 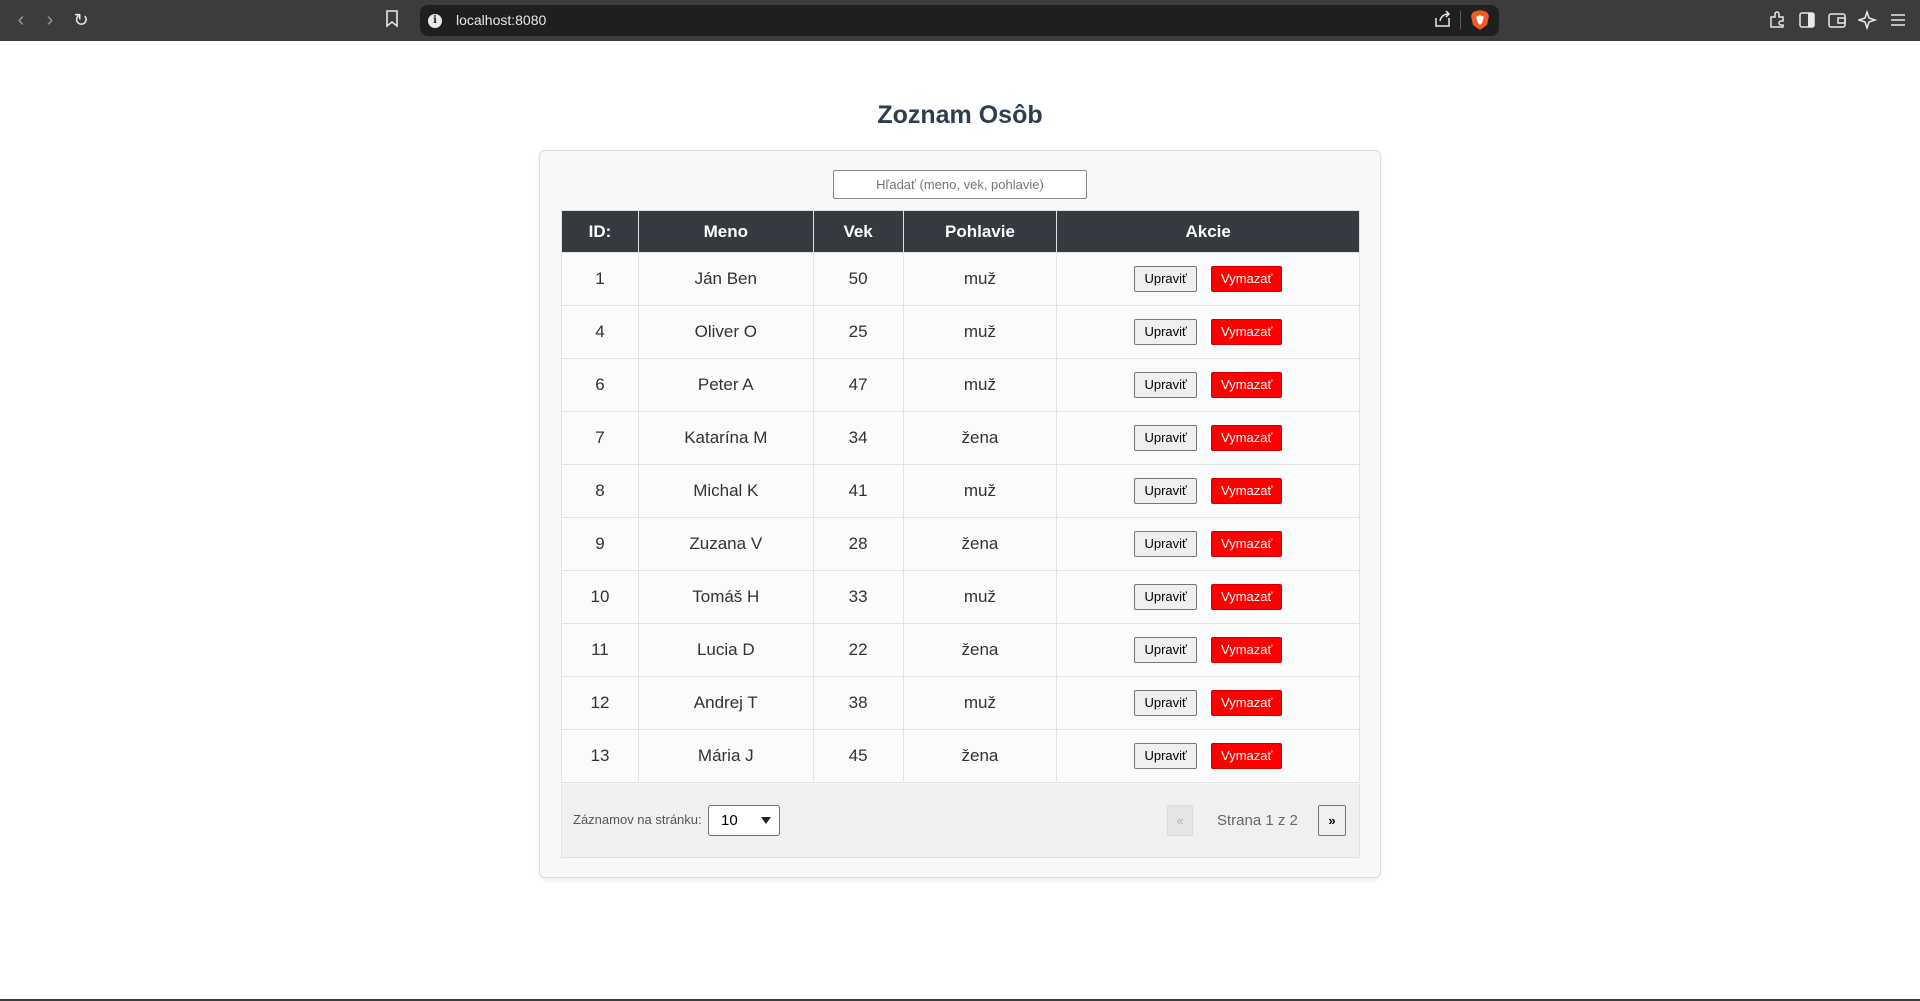 What do you see at coordinates (960, 184) in the screenshot?
I see `search-input` at bounding box center [960, 184].